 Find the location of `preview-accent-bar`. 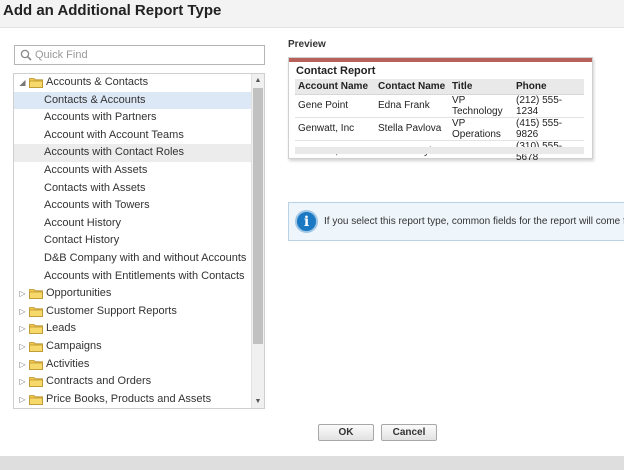

preview-accent-bar is located at coordinates (440, 60).